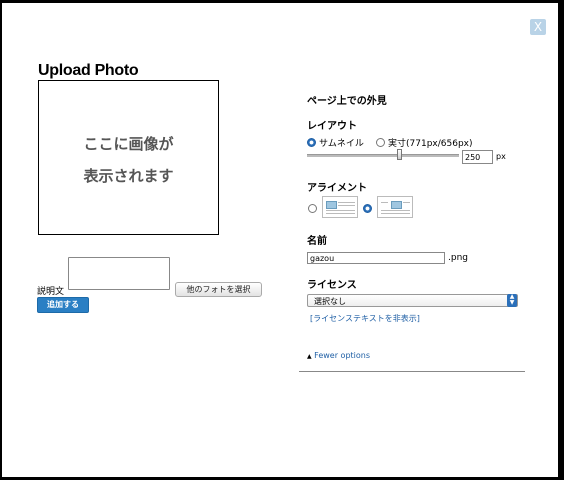 Image resolution: width=564 pixels, height=480 pixels. Describe the element at coordinates (501, 156) in the screenshot. I see `size-unit: px` at that location.